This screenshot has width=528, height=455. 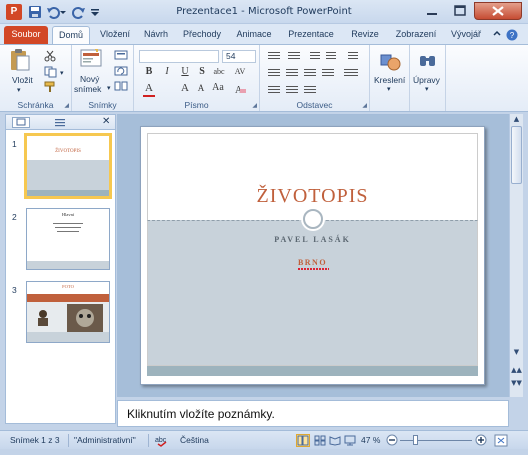 I want to click on notes-pane: Kliknutím vložíte poznámky., so click(x=313, y=413).